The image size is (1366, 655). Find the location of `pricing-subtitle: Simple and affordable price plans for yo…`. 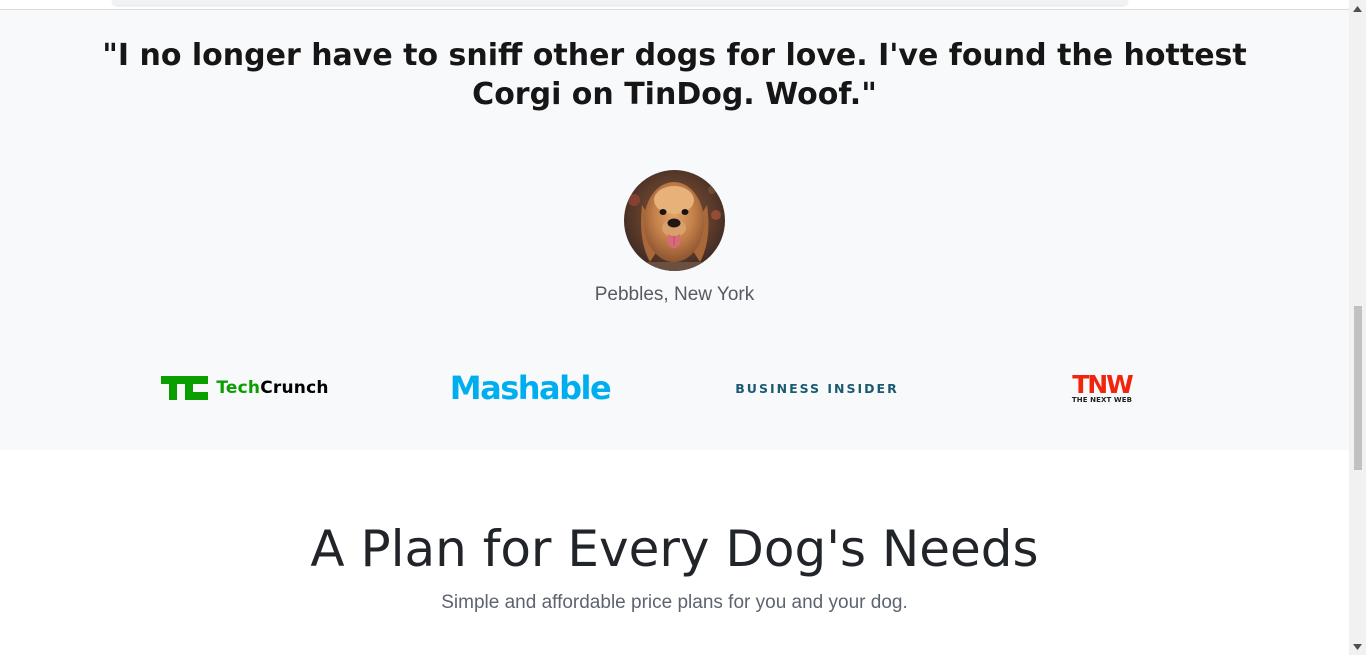

pricing-subtitle: Simple and affordable price plans for yo… is located at coordinates (674, 602).